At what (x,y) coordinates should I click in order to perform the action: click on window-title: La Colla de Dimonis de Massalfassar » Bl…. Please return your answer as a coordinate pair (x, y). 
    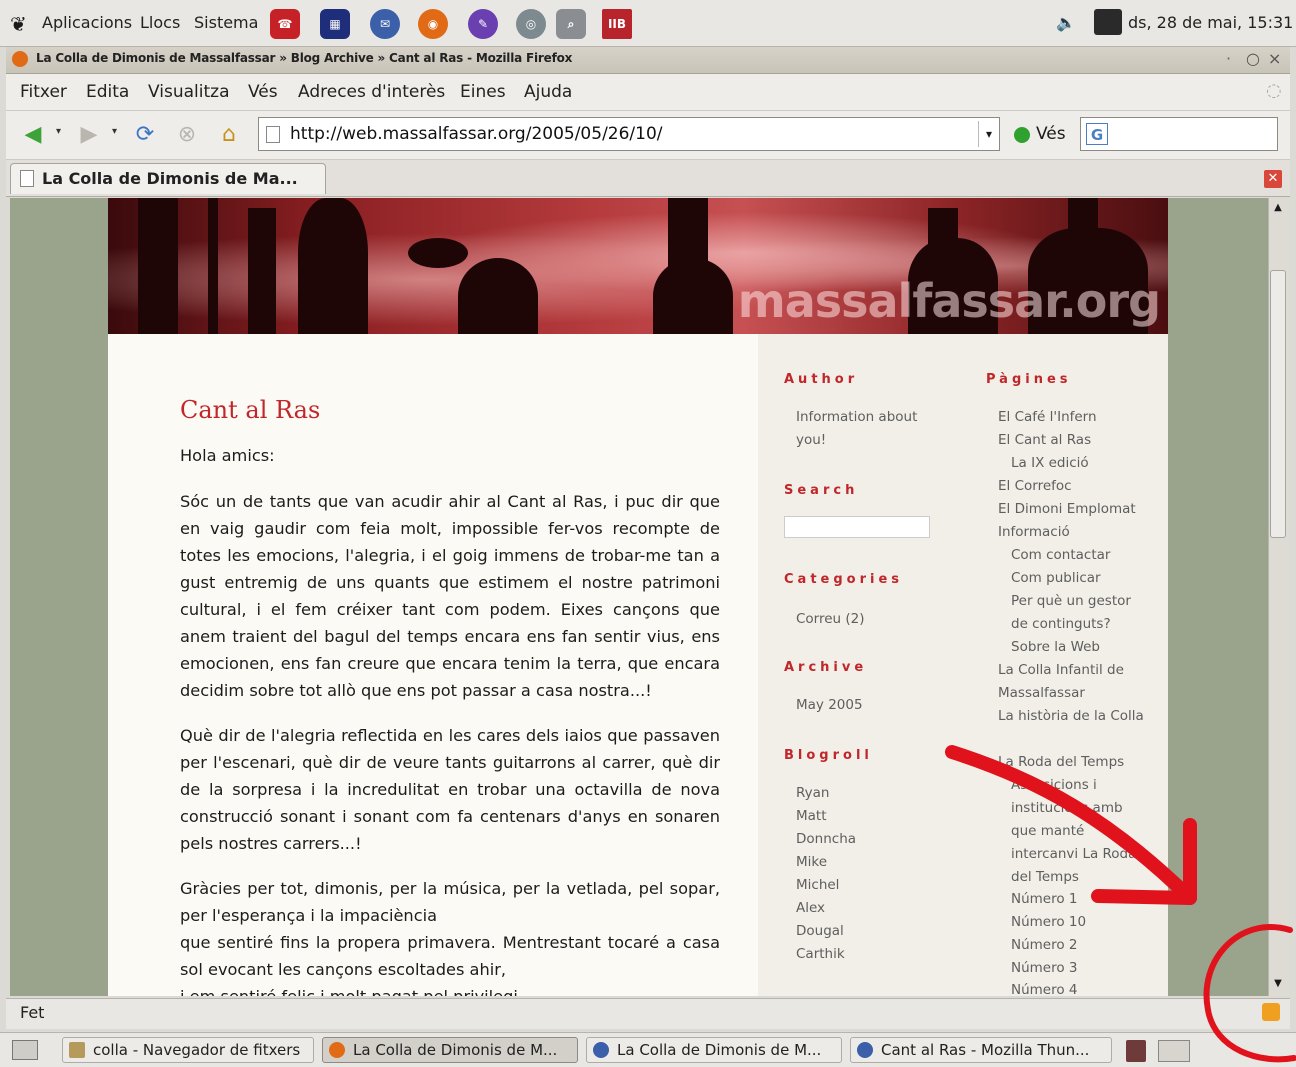
    Looking at the image, I should click on (304, 58).